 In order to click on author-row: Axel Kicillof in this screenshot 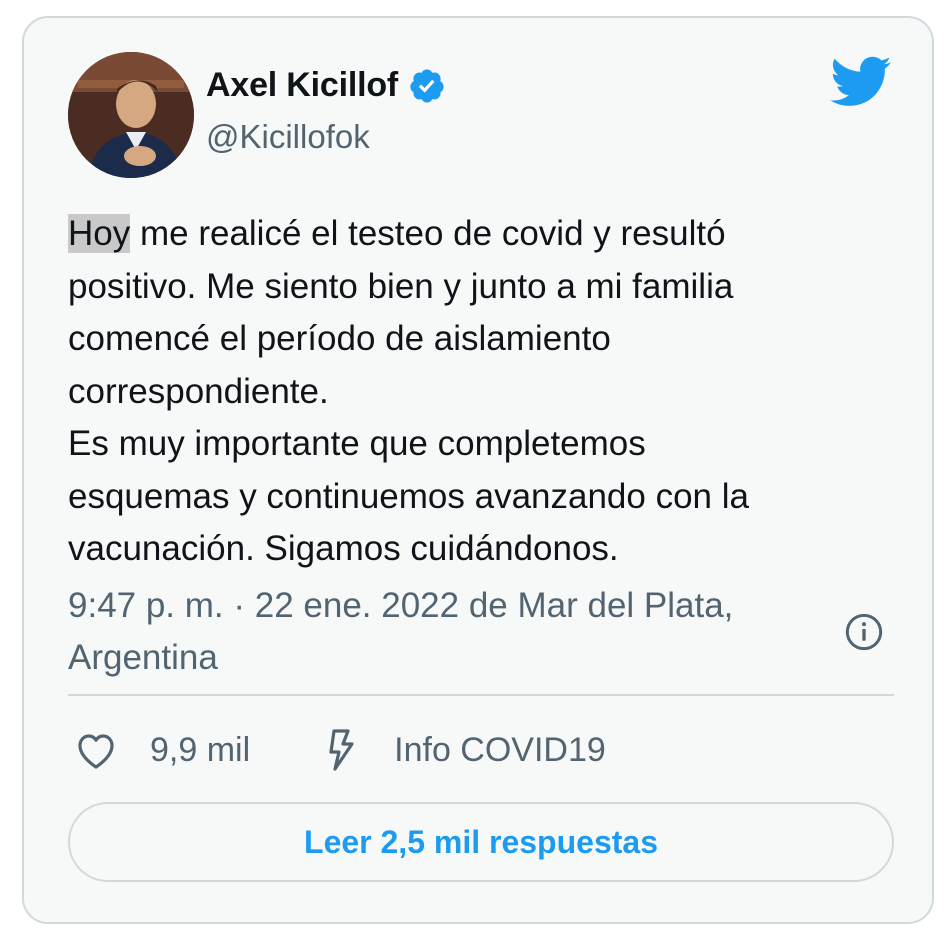, I will do `click(326, 85)`.